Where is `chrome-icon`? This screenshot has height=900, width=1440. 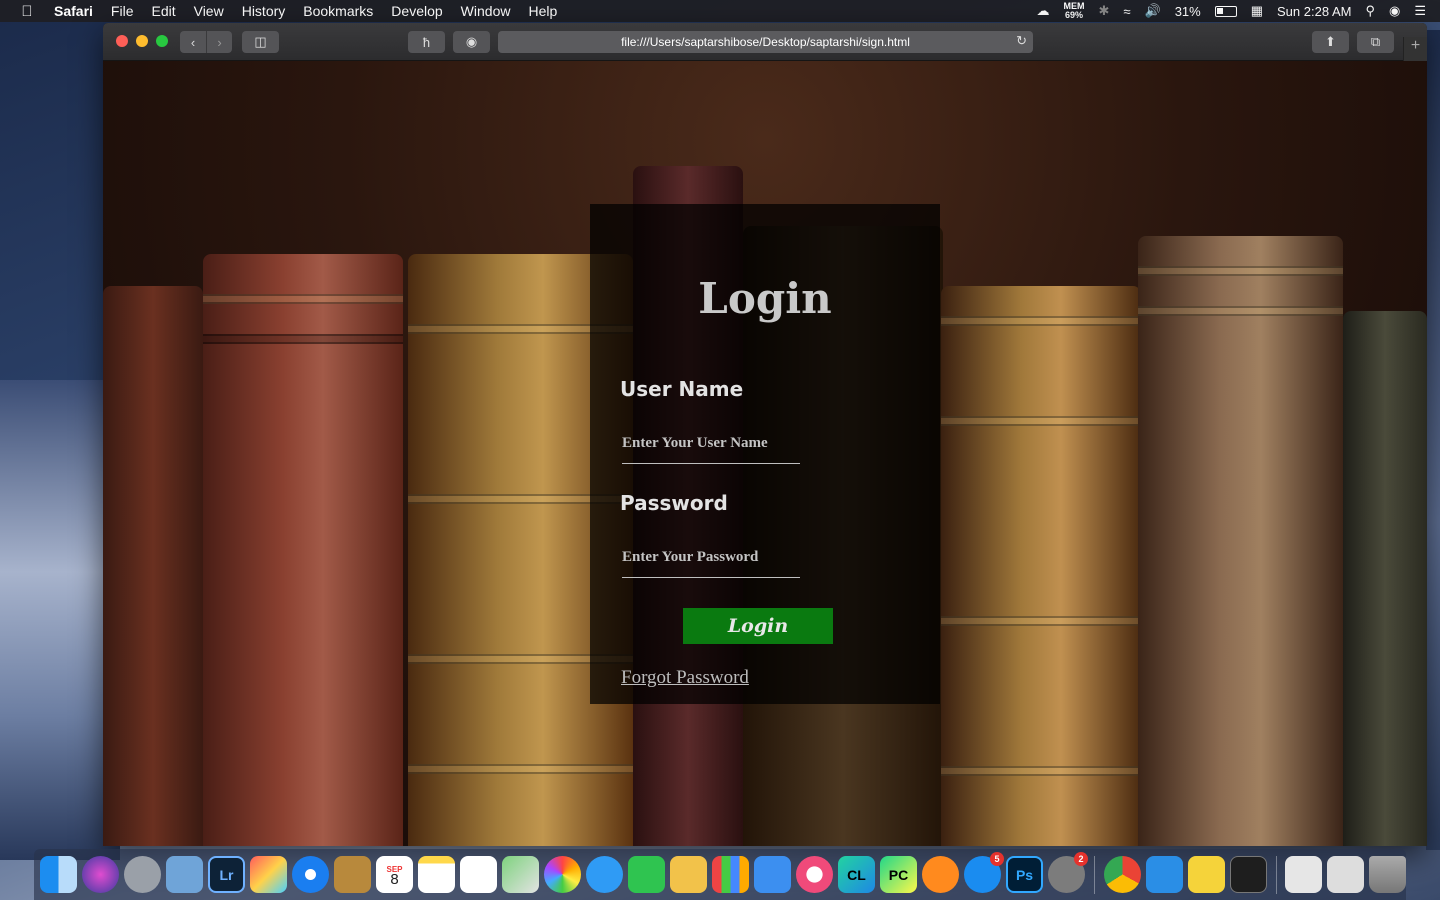
chrome-icon is located at coordinates (1122, 874).